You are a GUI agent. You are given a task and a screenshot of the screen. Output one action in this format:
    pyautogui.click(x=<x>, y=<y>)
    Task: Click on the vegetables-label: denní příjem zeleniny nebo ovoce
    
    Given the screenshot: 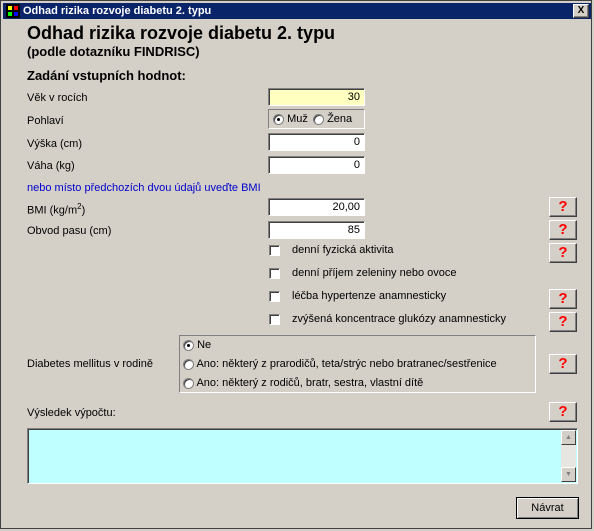 What is the action you would take?
    pyautogui.click(x=374, y=273)
    